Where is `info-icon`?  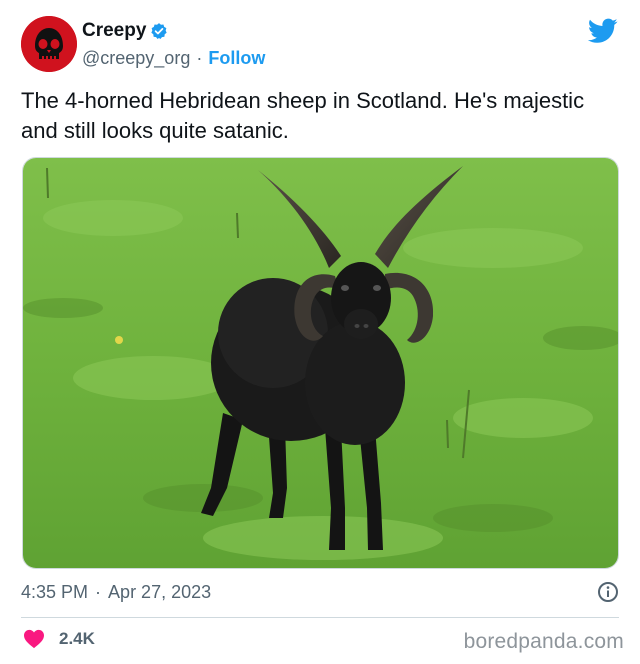 info-icon is located at coordinates (608, 592).